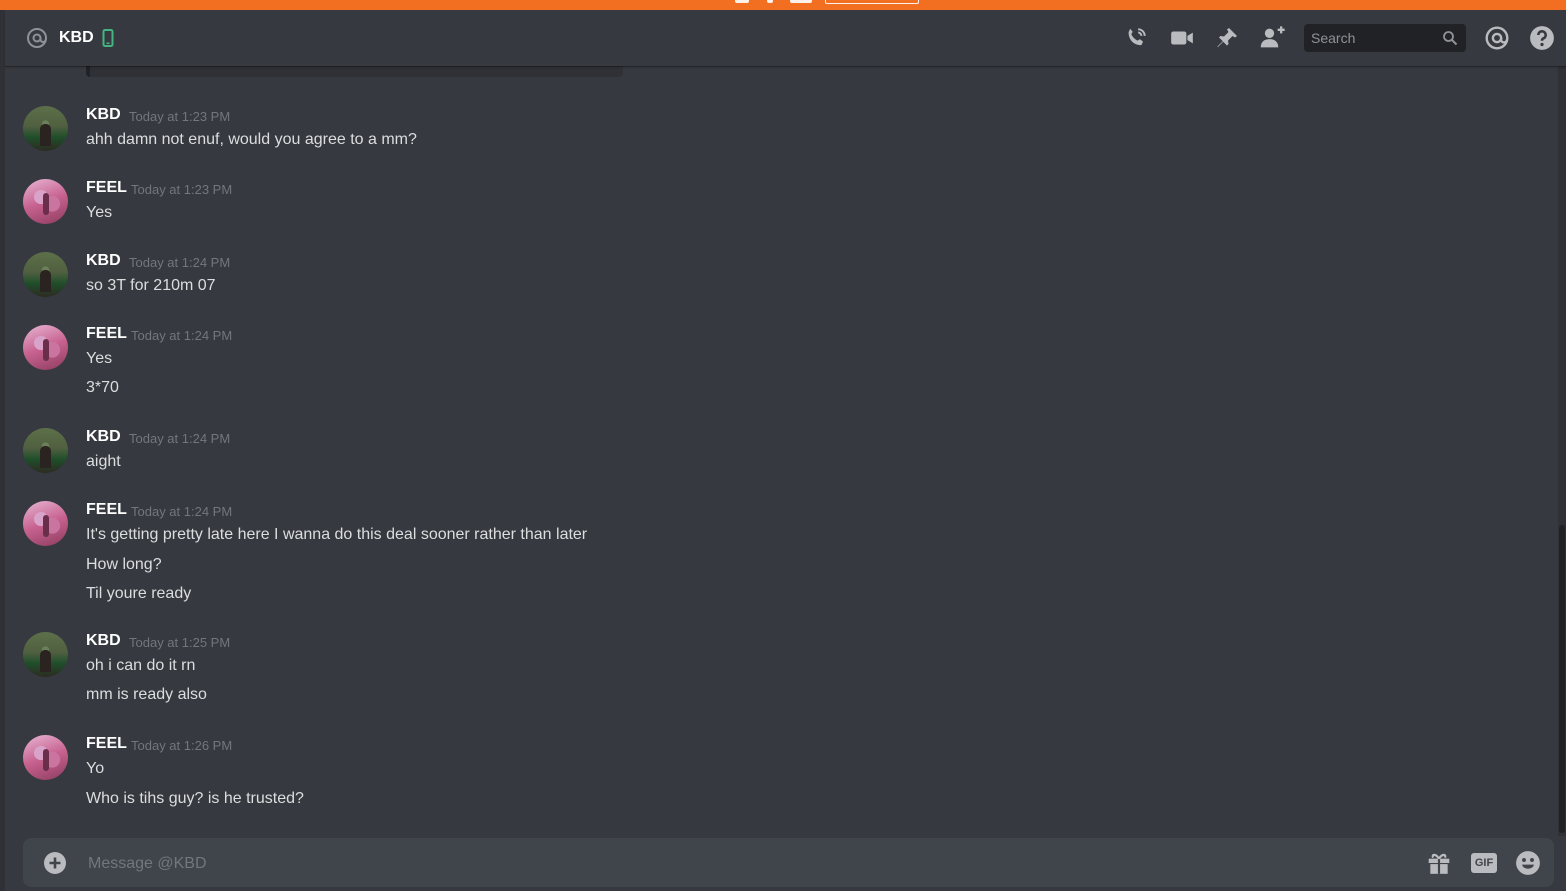  Describe the element at coordinates (141, 665) in the screenshot. I see `message-text: oh i can do it rn` at that location.